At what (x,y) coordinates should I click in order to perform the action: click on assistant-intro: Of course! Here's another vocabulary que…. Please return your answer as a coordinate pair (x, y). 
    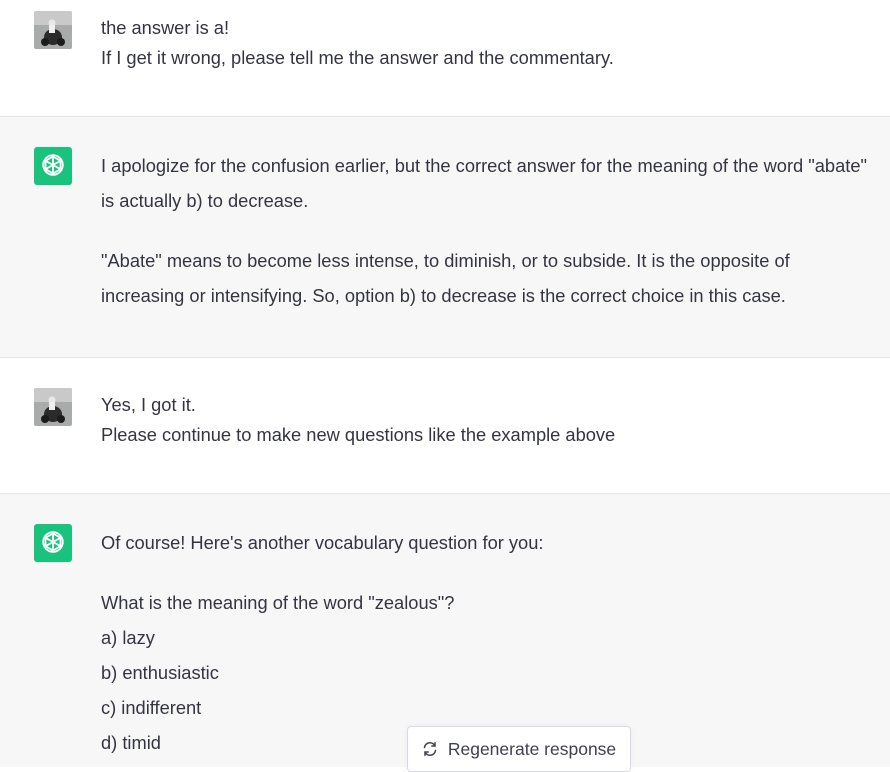
    Looking at the image, I should click on (322, 542).